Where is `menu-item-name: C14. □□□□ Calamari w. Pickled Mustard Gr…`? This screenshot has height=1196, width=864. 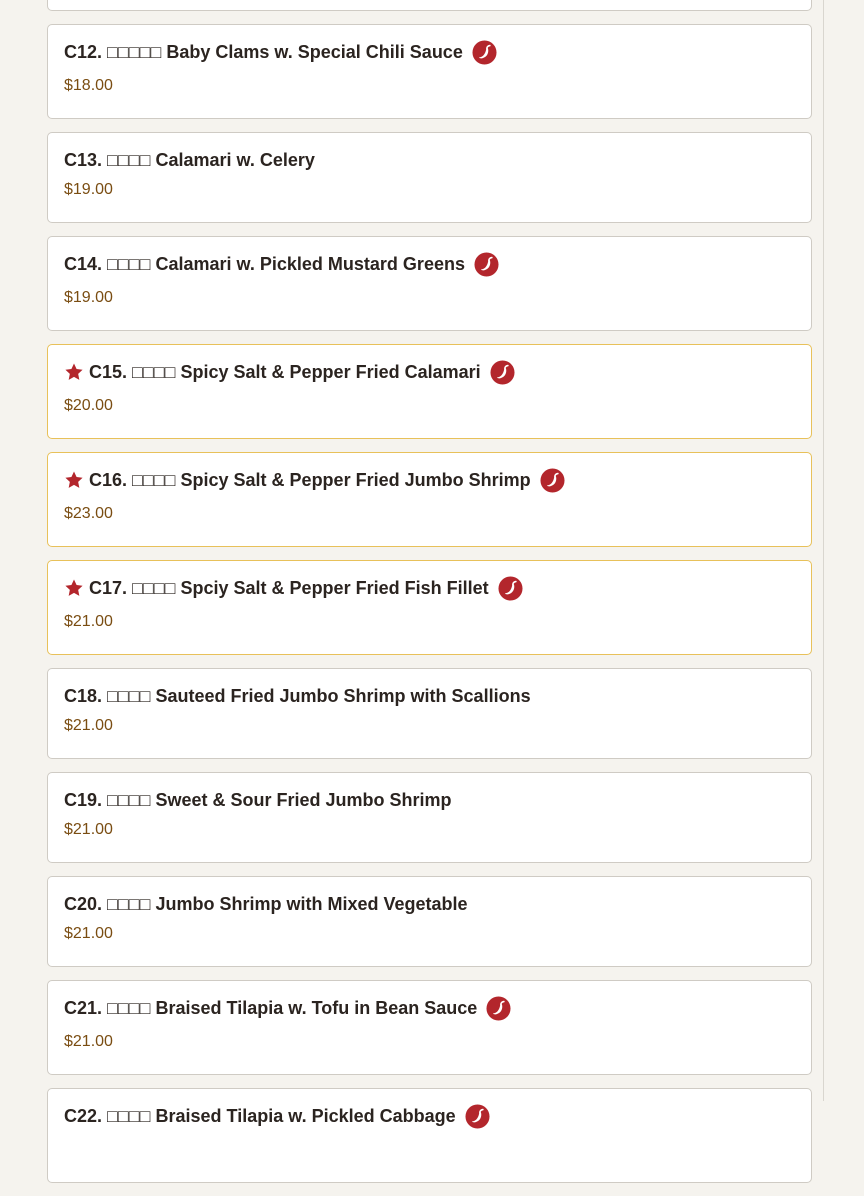
menu-item-name: C14. □□□□ Calamari w. Pickled Mustard Gr… is located at coordinates (264, 263).